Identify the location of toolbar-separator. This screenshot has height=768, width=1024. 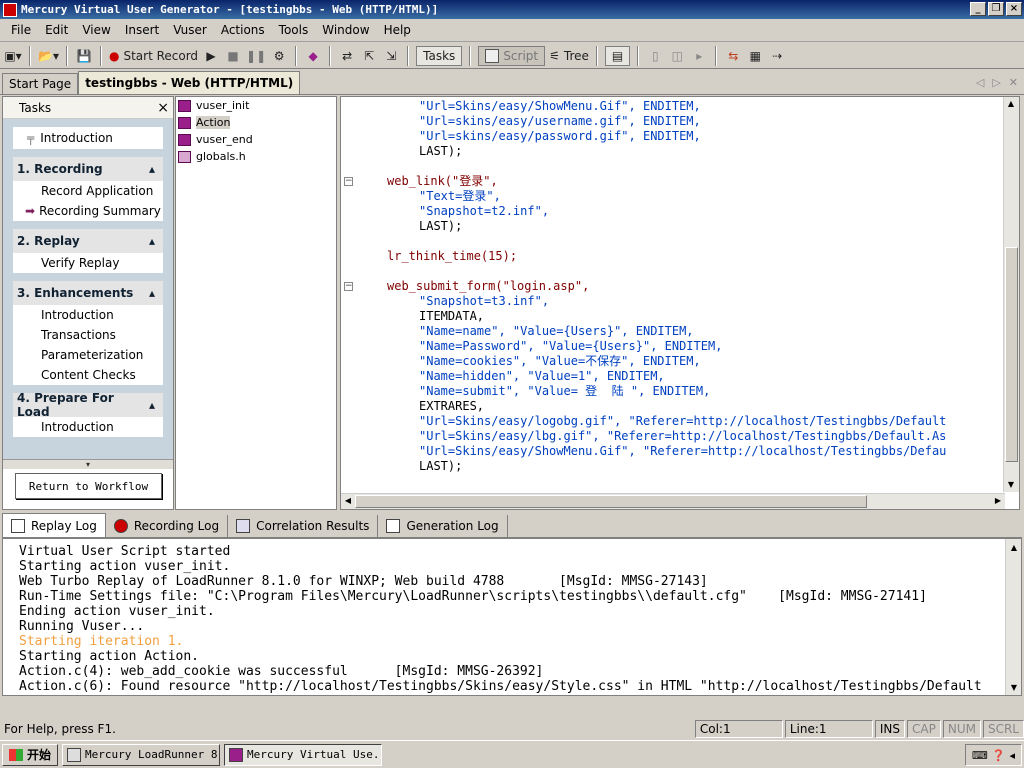
(100, 55).